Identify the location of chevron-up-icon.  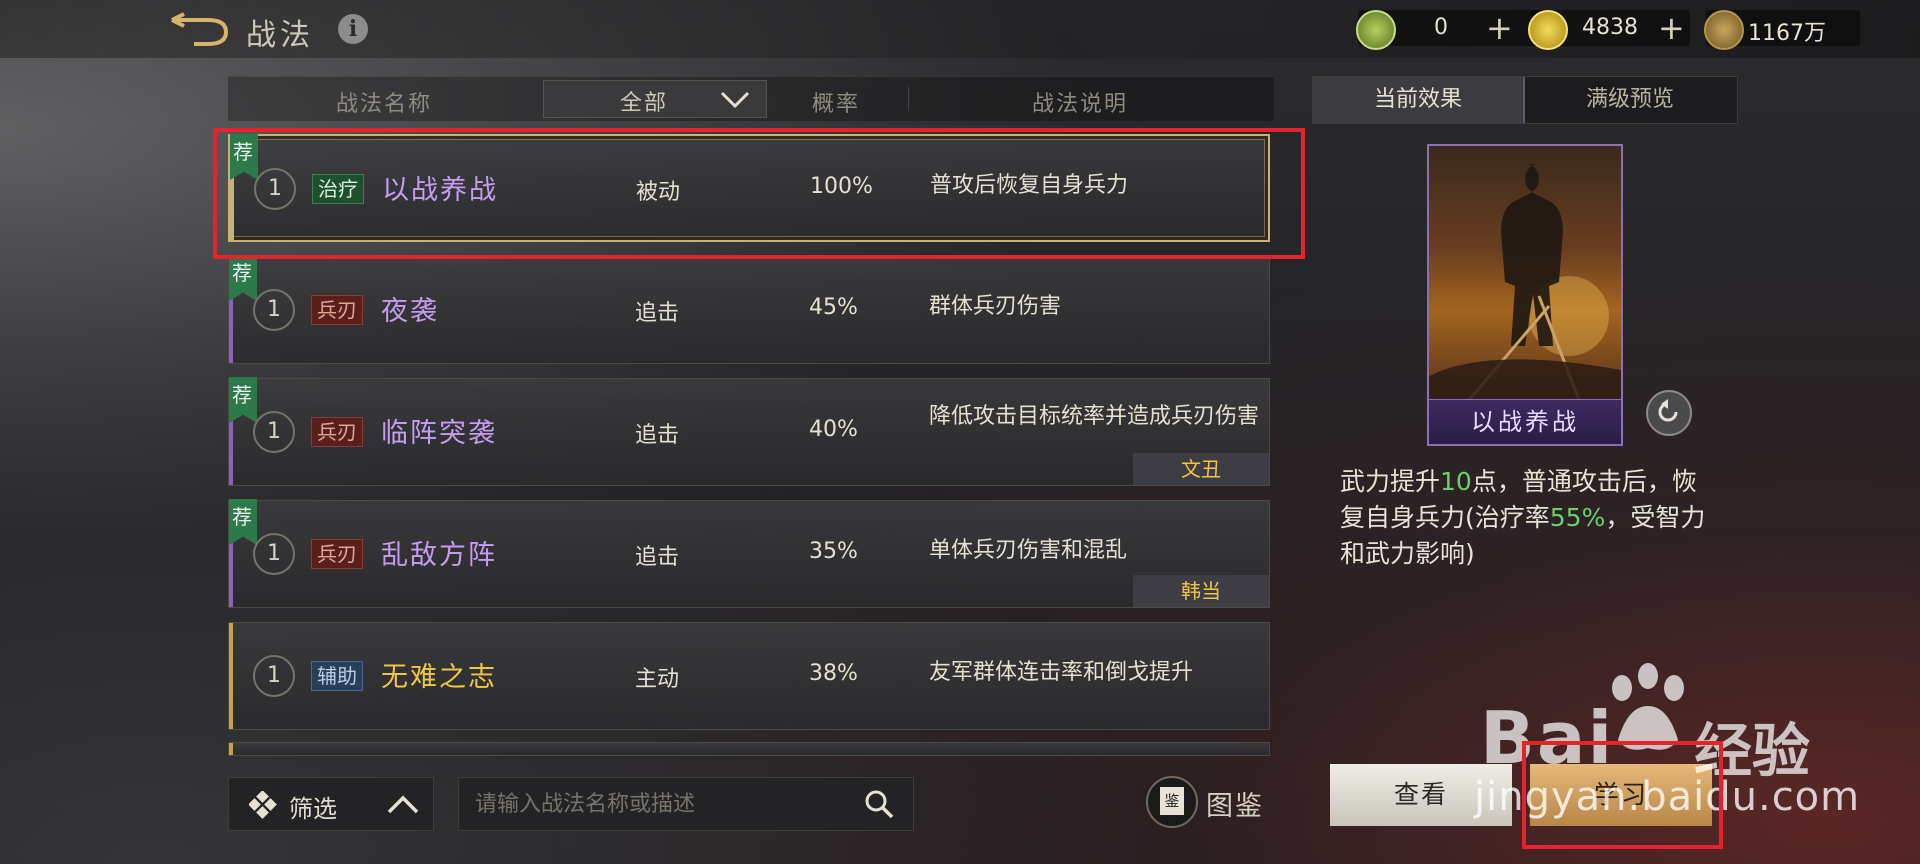
(403, 804).